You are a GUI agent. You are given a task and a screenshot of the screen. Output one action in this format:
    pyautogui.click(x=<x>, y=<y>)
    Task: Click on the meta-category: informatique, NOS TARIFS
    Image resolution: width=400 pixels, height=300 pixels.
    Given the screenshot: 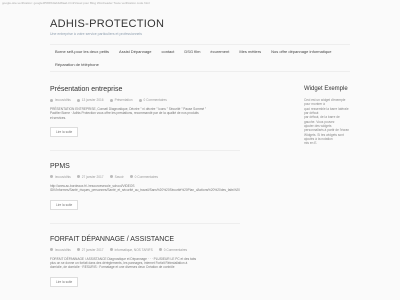 What is the action you would take?
    pyautogui.click(x=131, y=249)
    